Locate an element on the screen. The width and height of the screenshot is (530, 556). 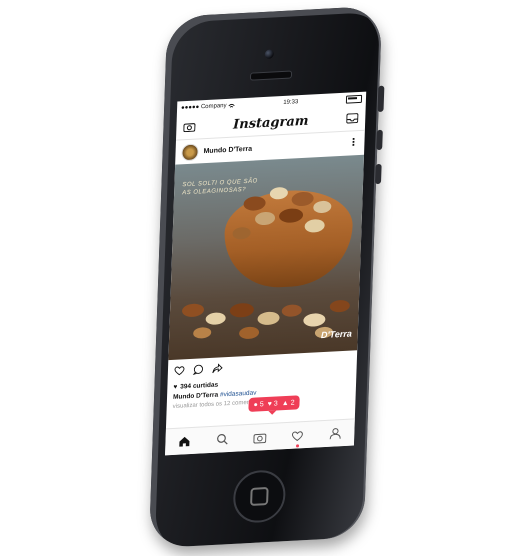
profile-icon is located at coordinates (335, 434).